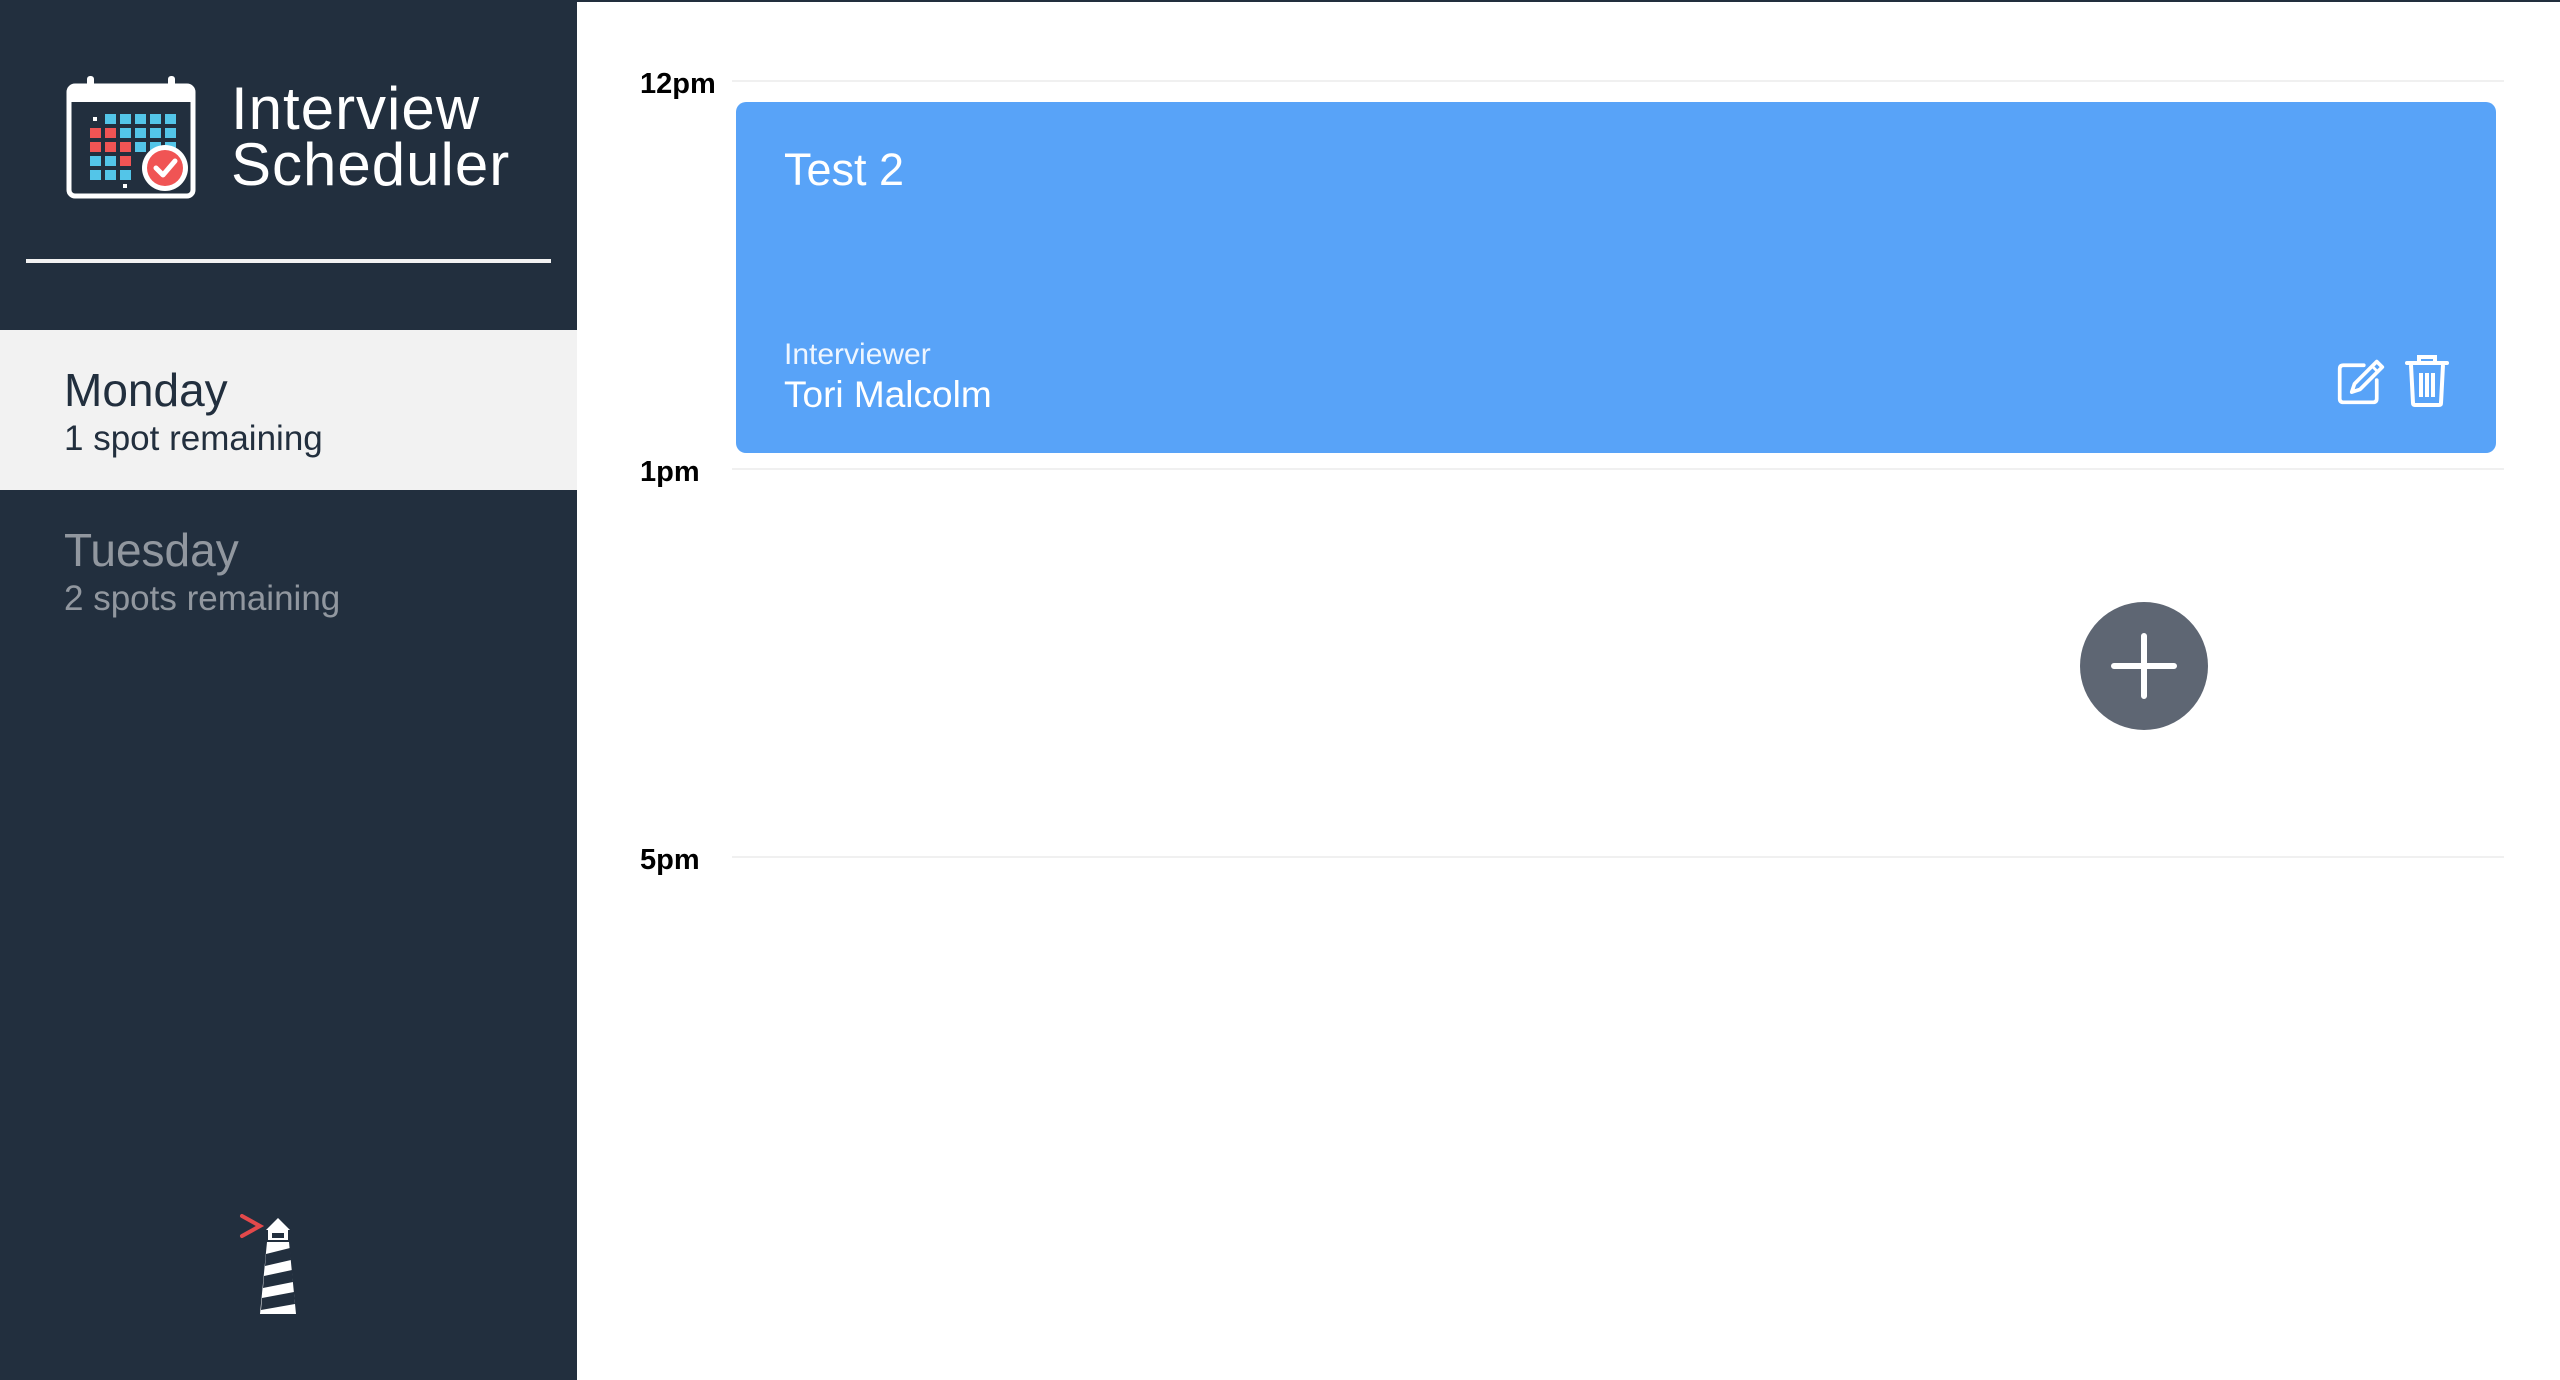  What do you see at coordinates (670, 472) in the screenshot?
I see `slot-time-1pm: 1pm` at bounding box center [670, 472].